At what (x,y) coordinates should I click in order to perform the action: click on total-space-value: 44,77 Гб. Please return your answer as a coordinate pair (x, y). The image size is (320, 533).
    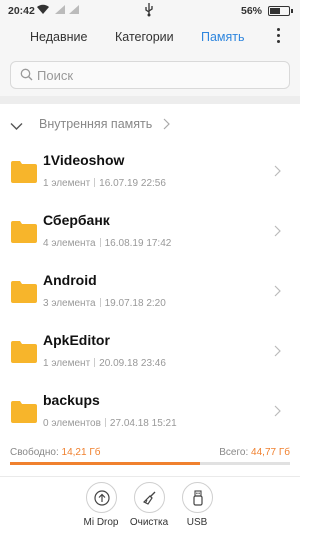
    Looking at the image, I should click on (270, 452).